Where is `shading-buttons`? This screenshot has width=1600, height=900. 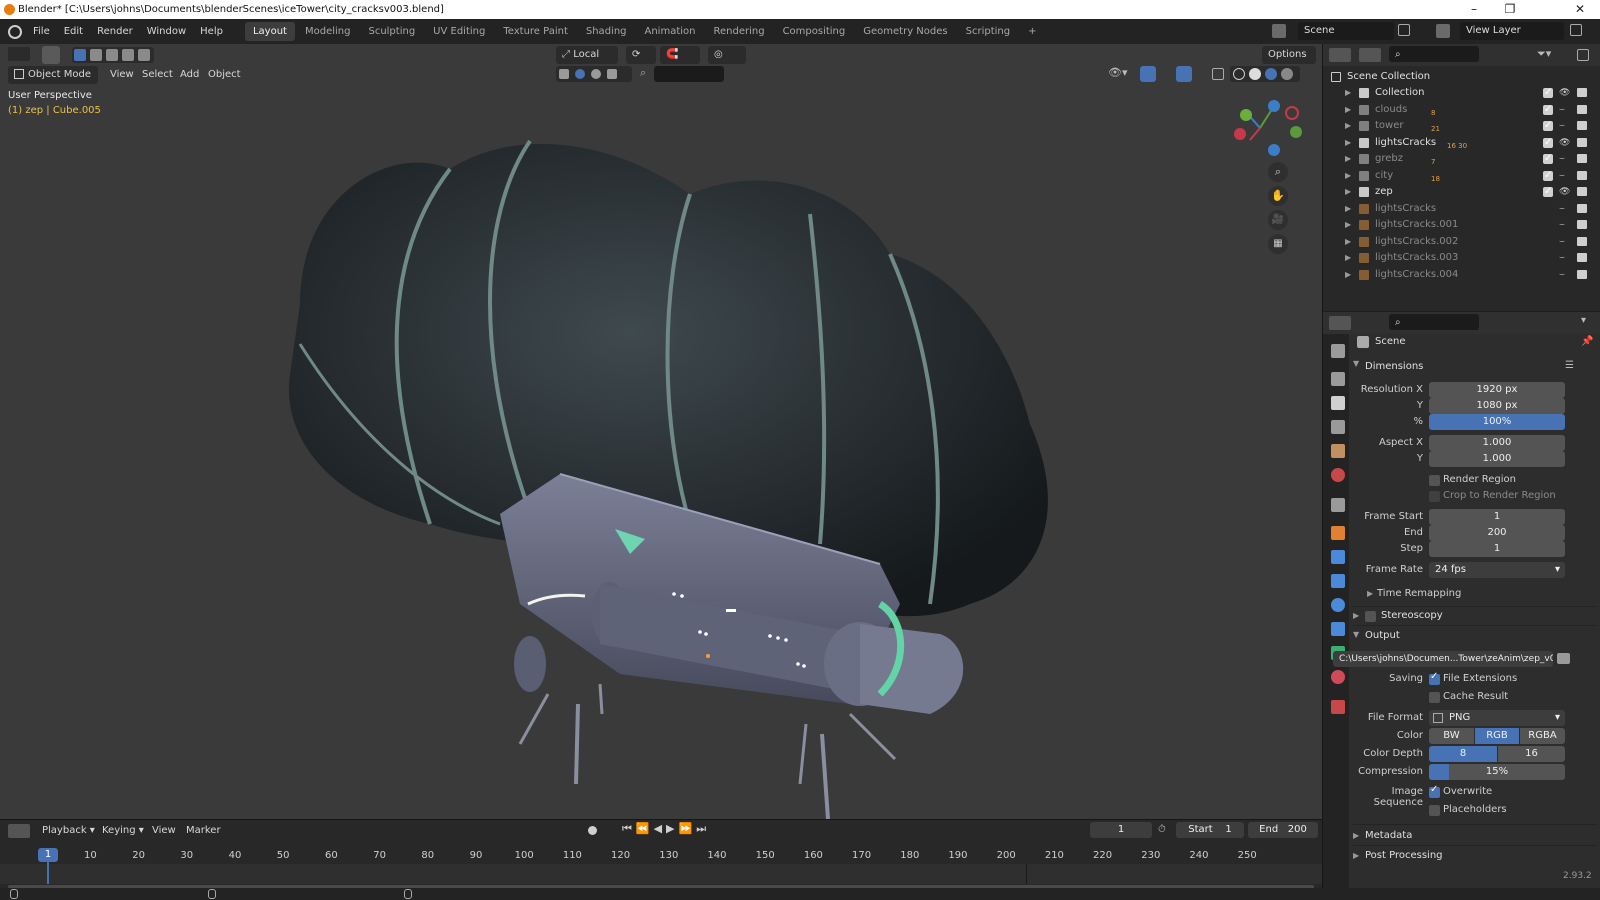 shading-buttons is located at coordinates (1265, 74).